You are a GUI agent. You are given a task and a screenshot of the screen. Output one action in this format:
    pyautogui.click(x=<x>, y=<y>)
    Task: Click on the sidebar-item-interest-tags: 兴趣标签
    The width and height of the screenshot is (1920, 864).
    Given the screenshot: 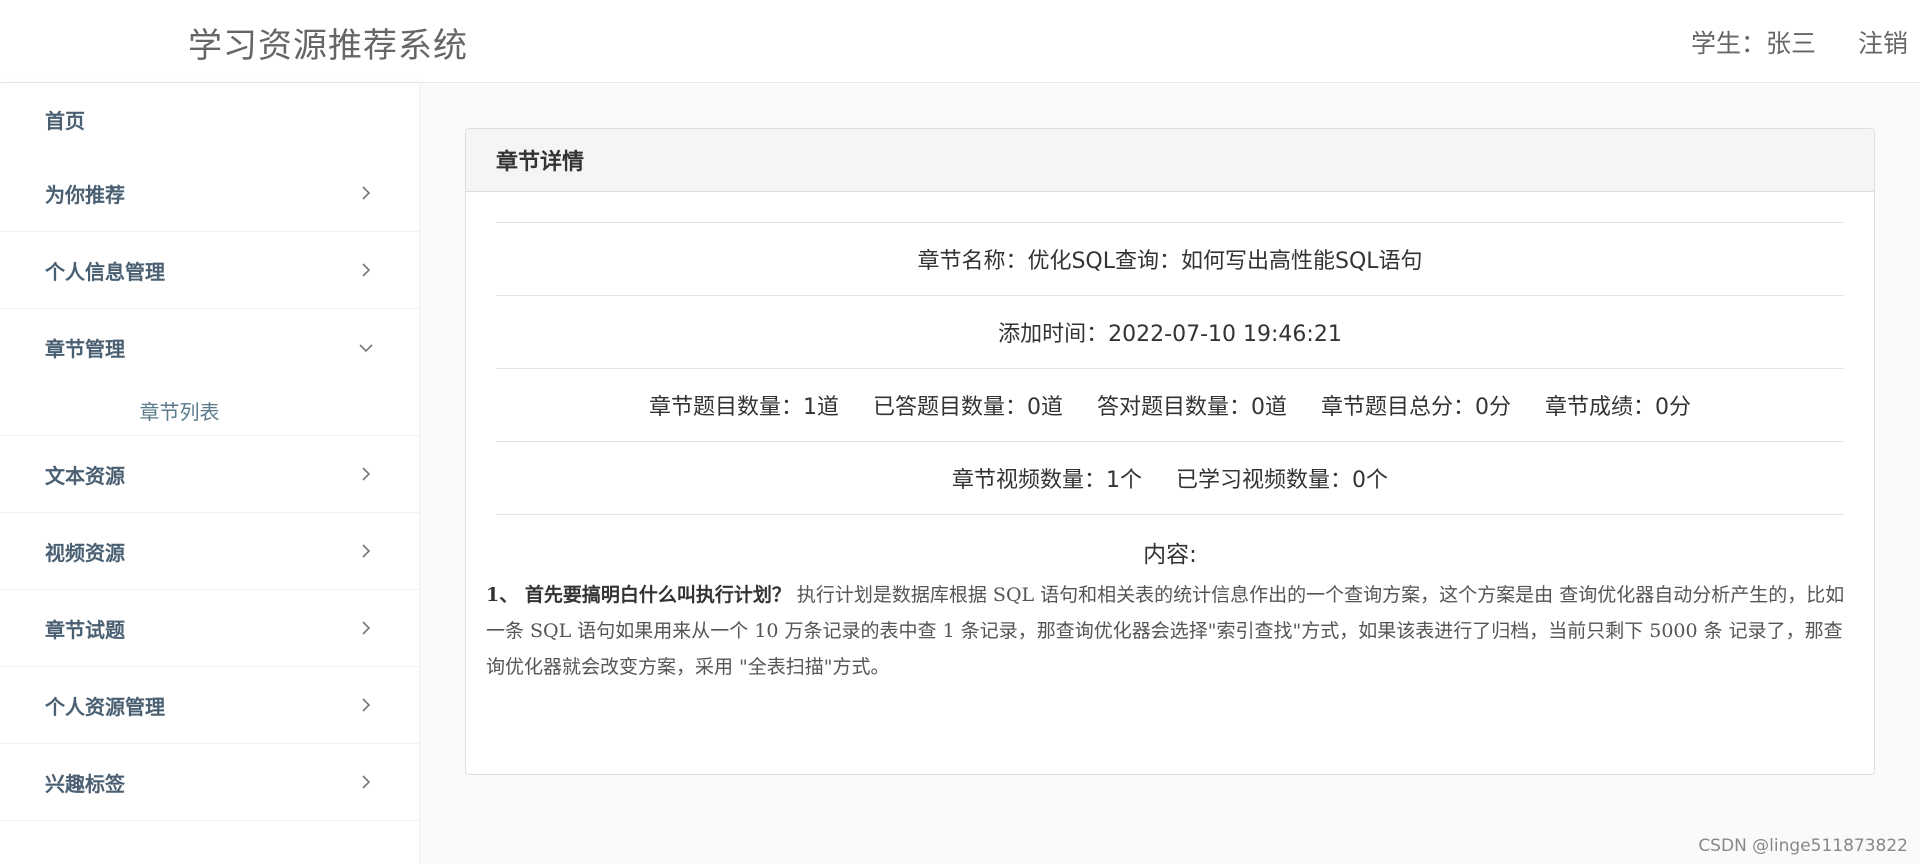 What is the action you would take?
    pyautogui.click(x=209, y=782)
    